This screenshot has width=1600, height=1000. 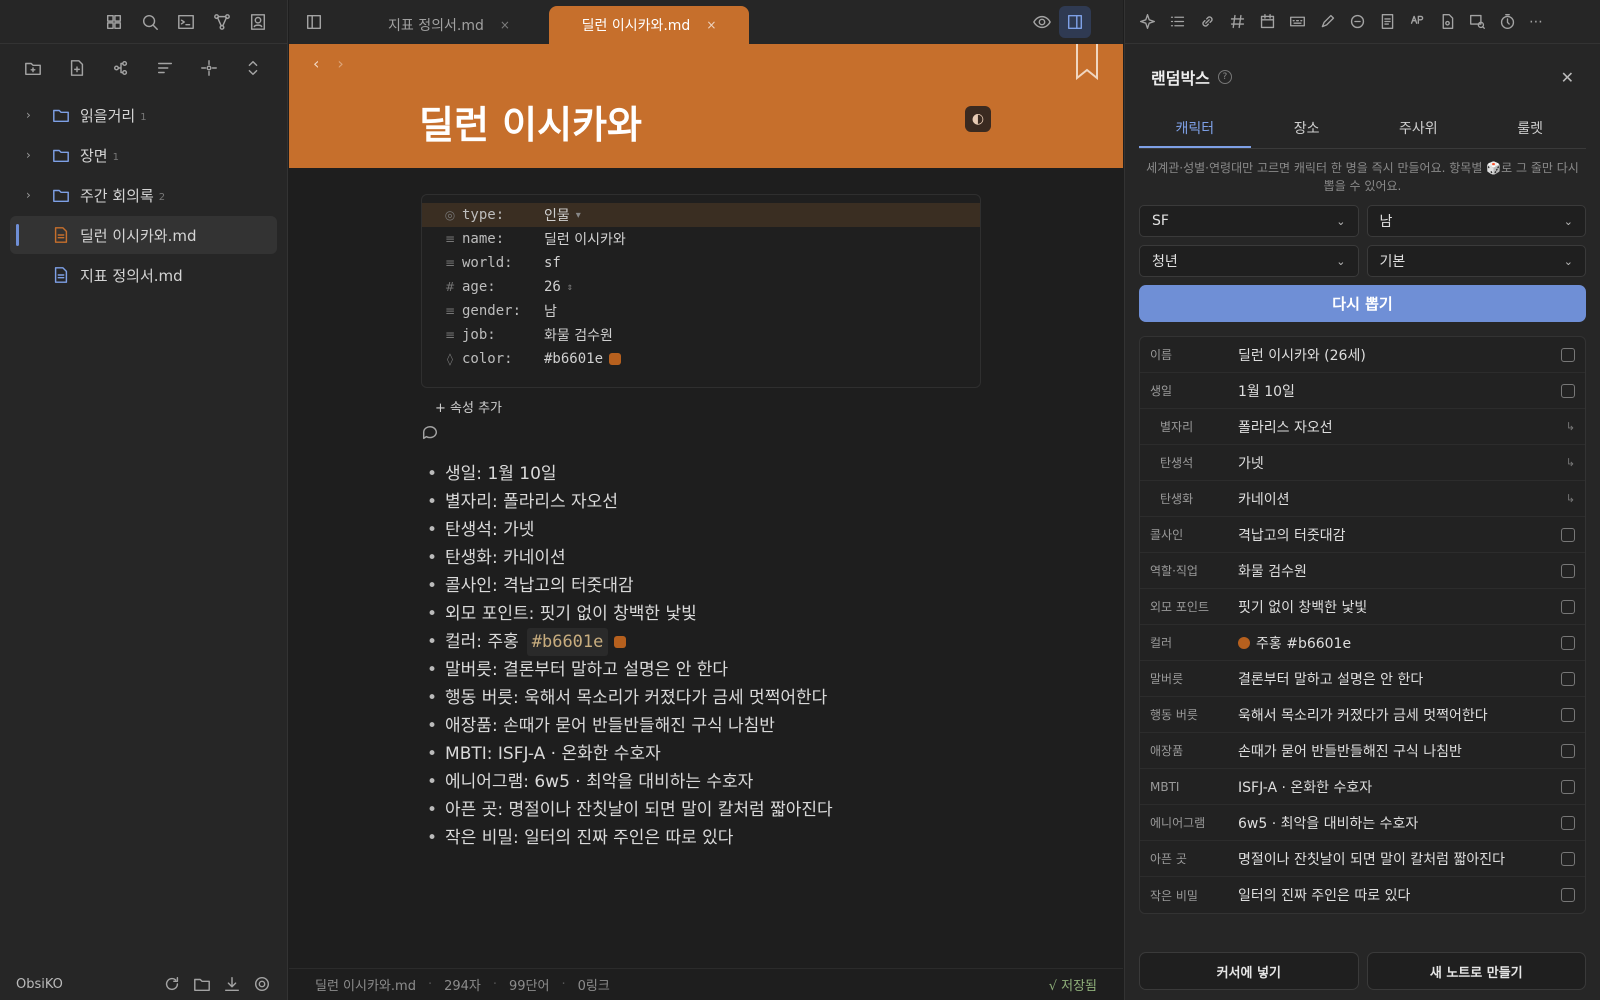 What do you see at coordinates (1567, 77) in the screenshot?
I see `close-icon: ✕` at bounding box center [1567, 77].